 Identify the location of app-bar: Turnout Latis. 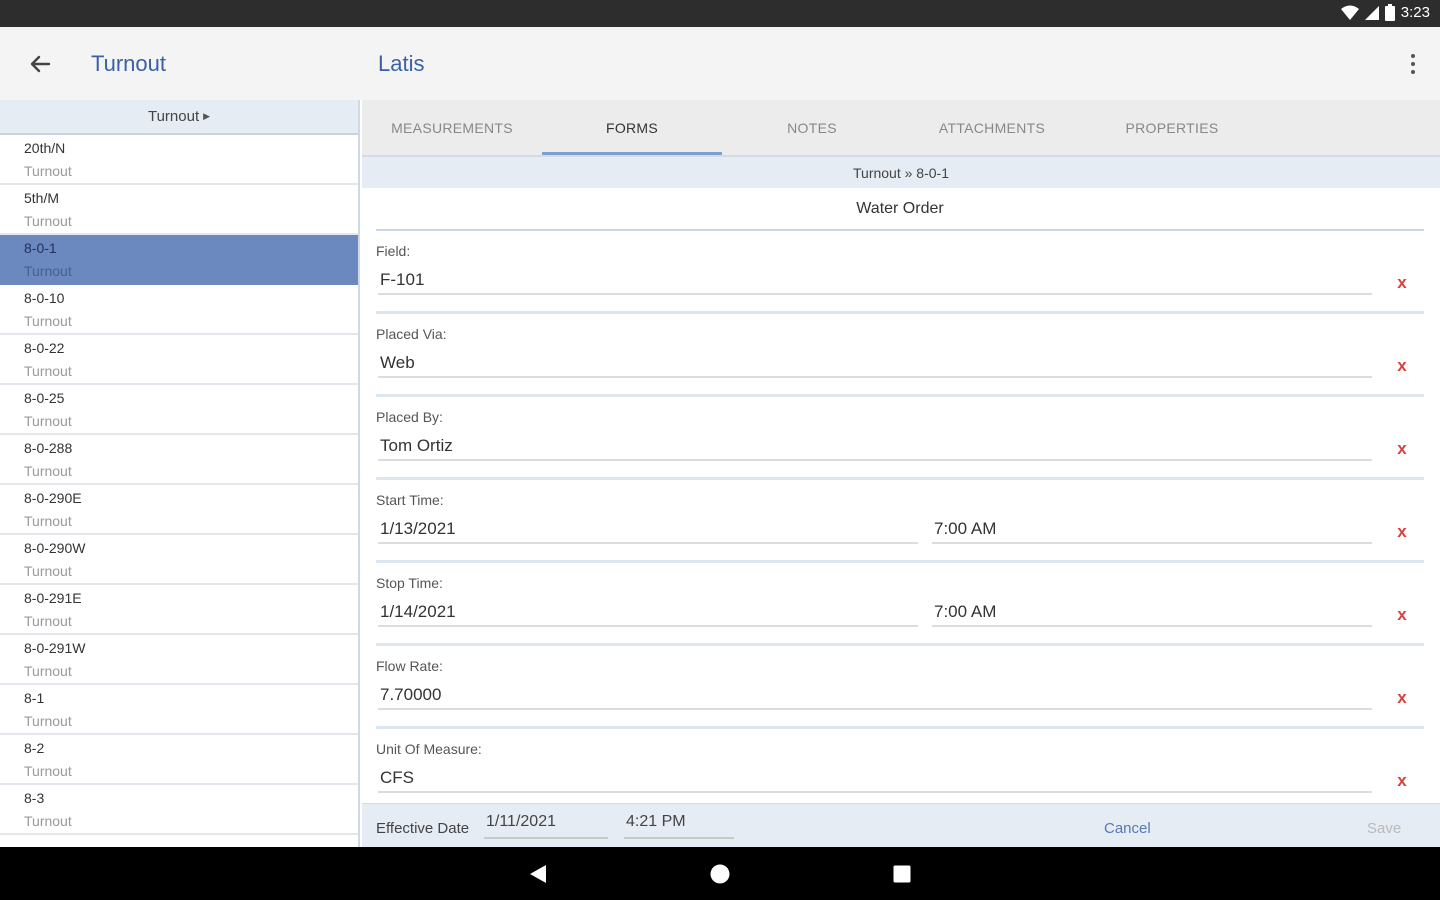
(720, 63).